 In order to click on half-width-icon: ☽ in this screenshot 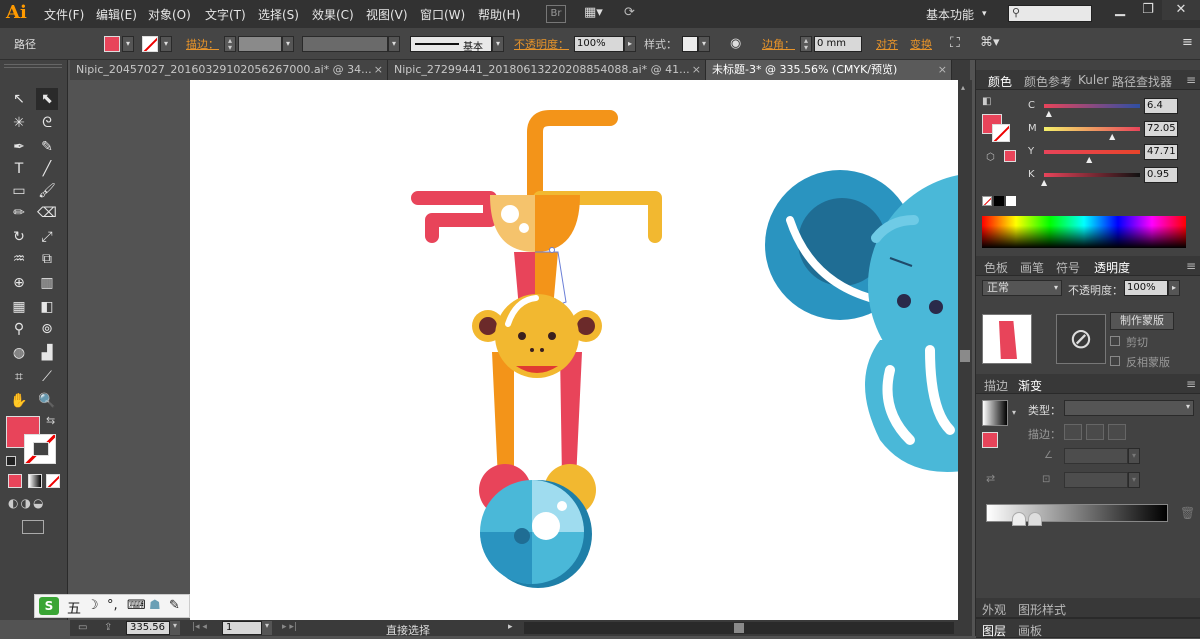, I will do `click(93, 605)`.